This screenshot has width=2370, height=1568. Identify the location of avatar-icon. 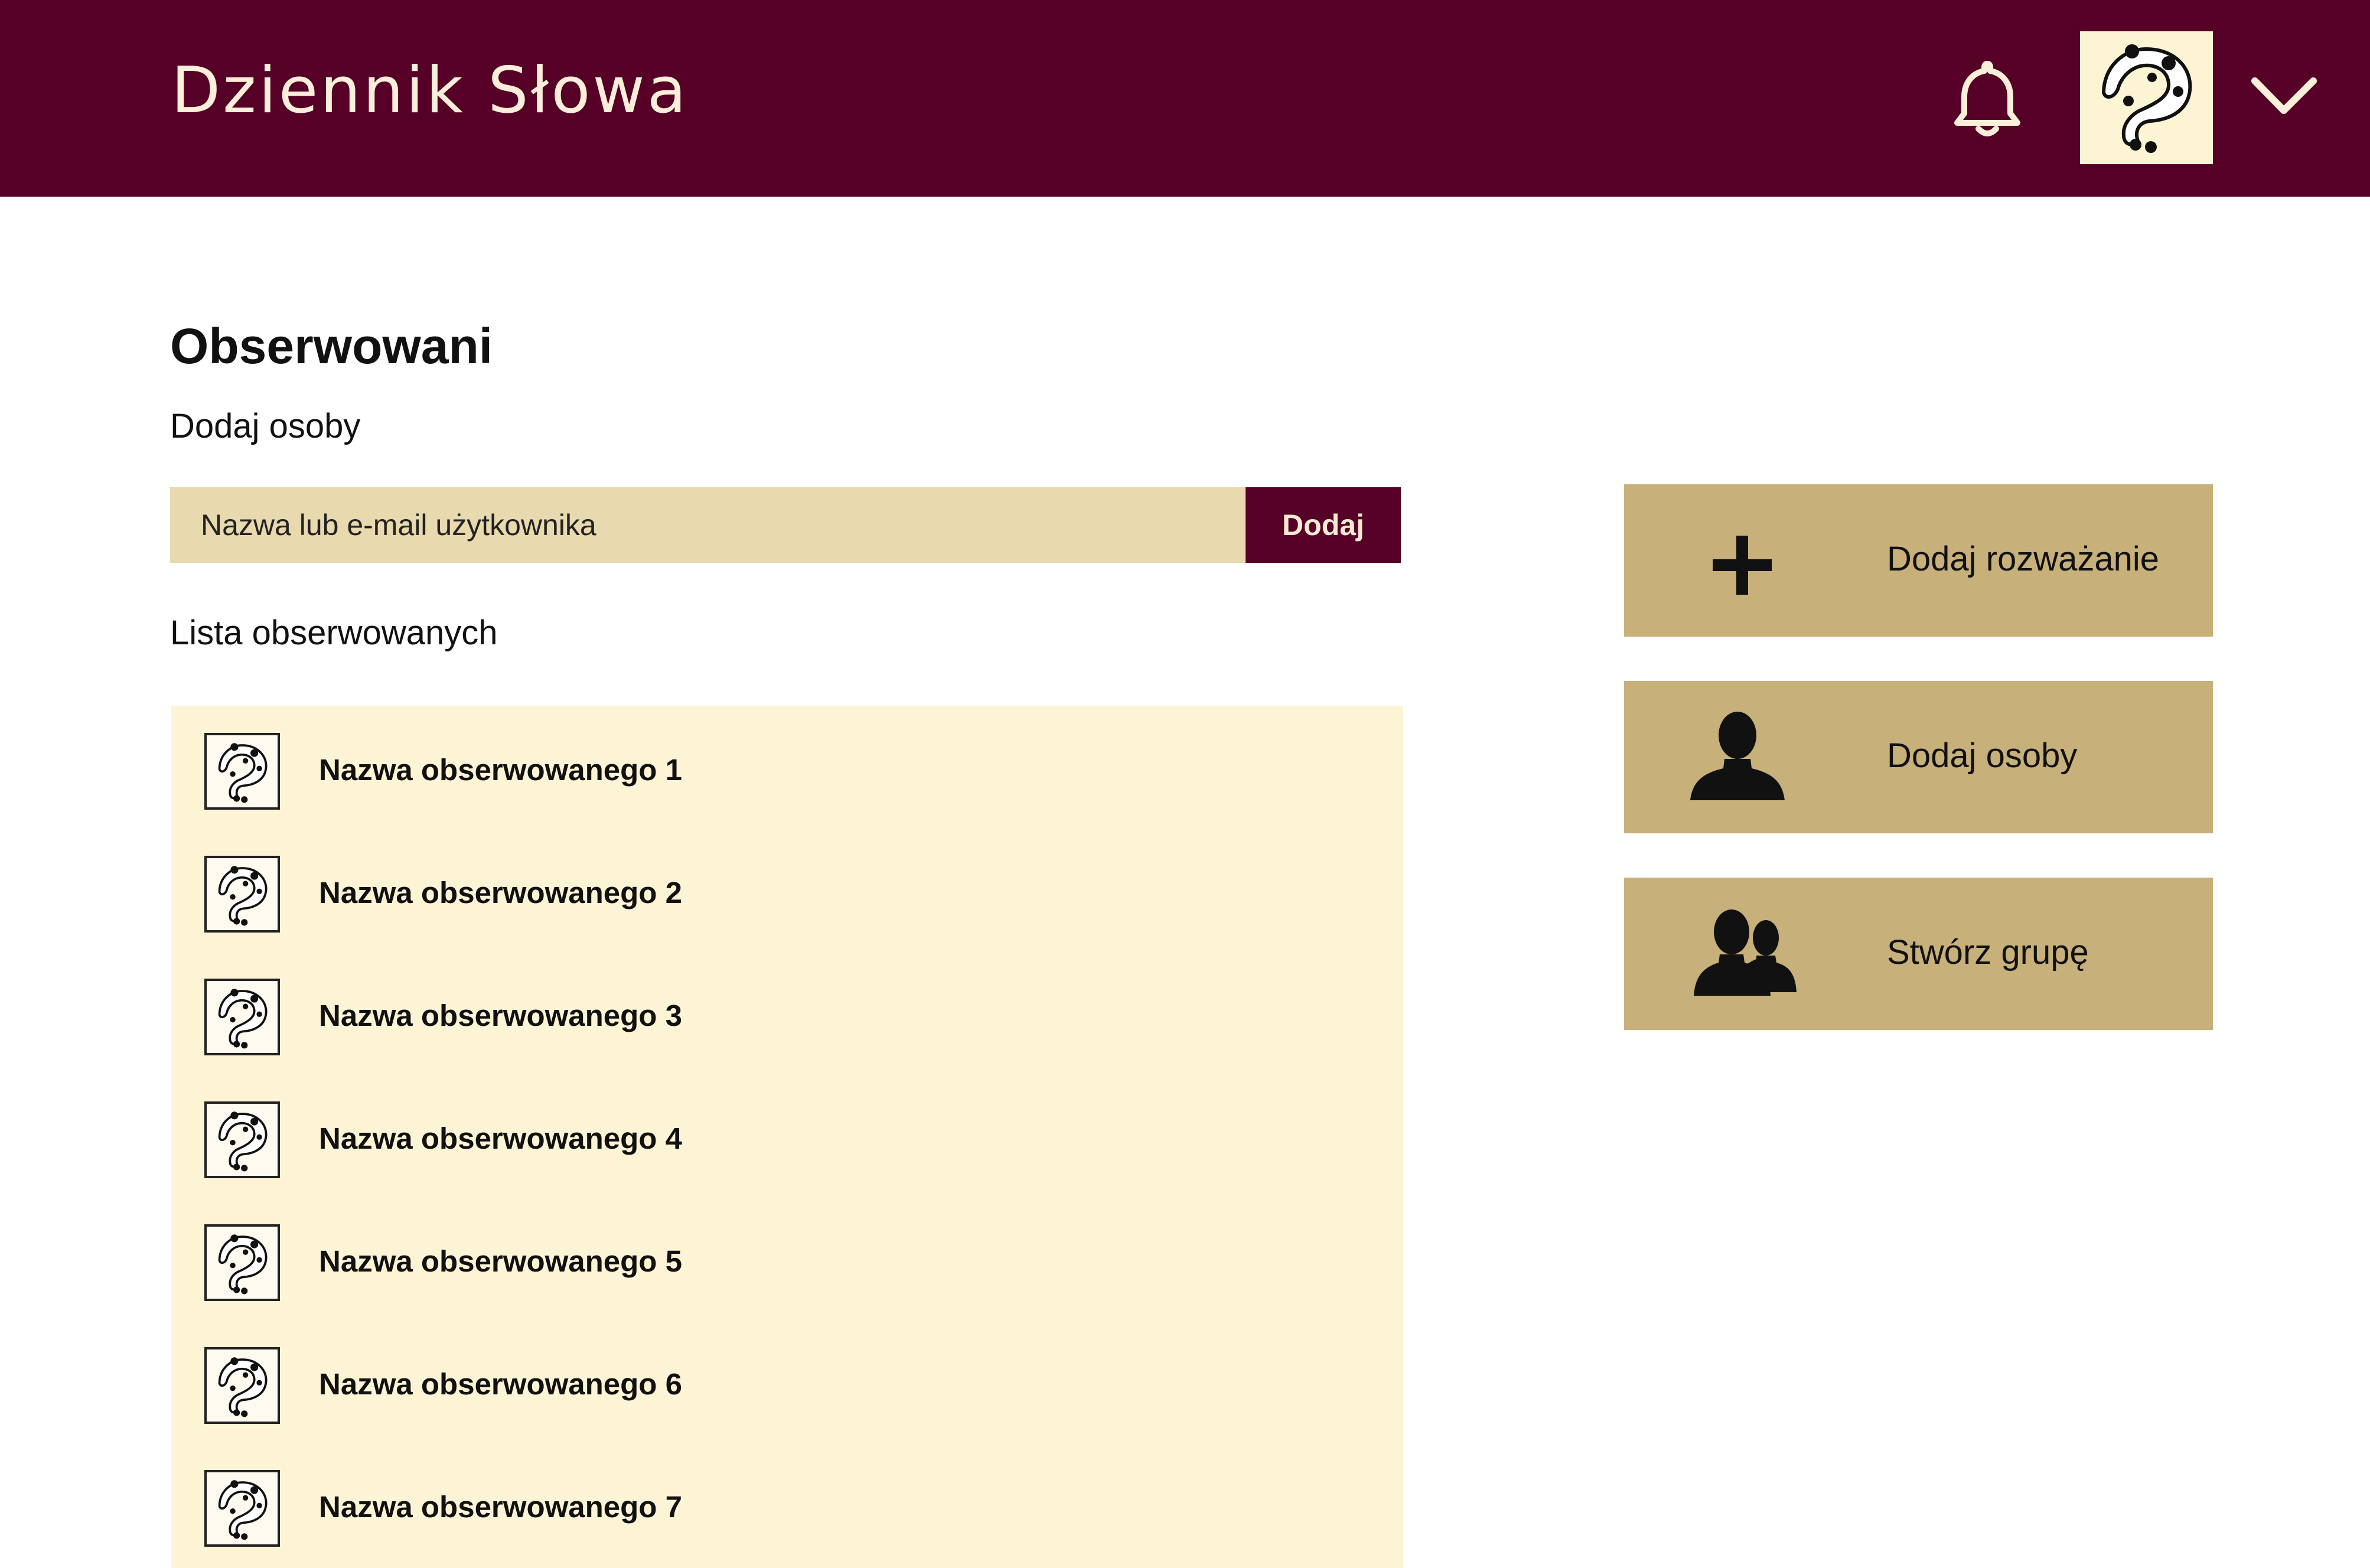
(2146, 98).